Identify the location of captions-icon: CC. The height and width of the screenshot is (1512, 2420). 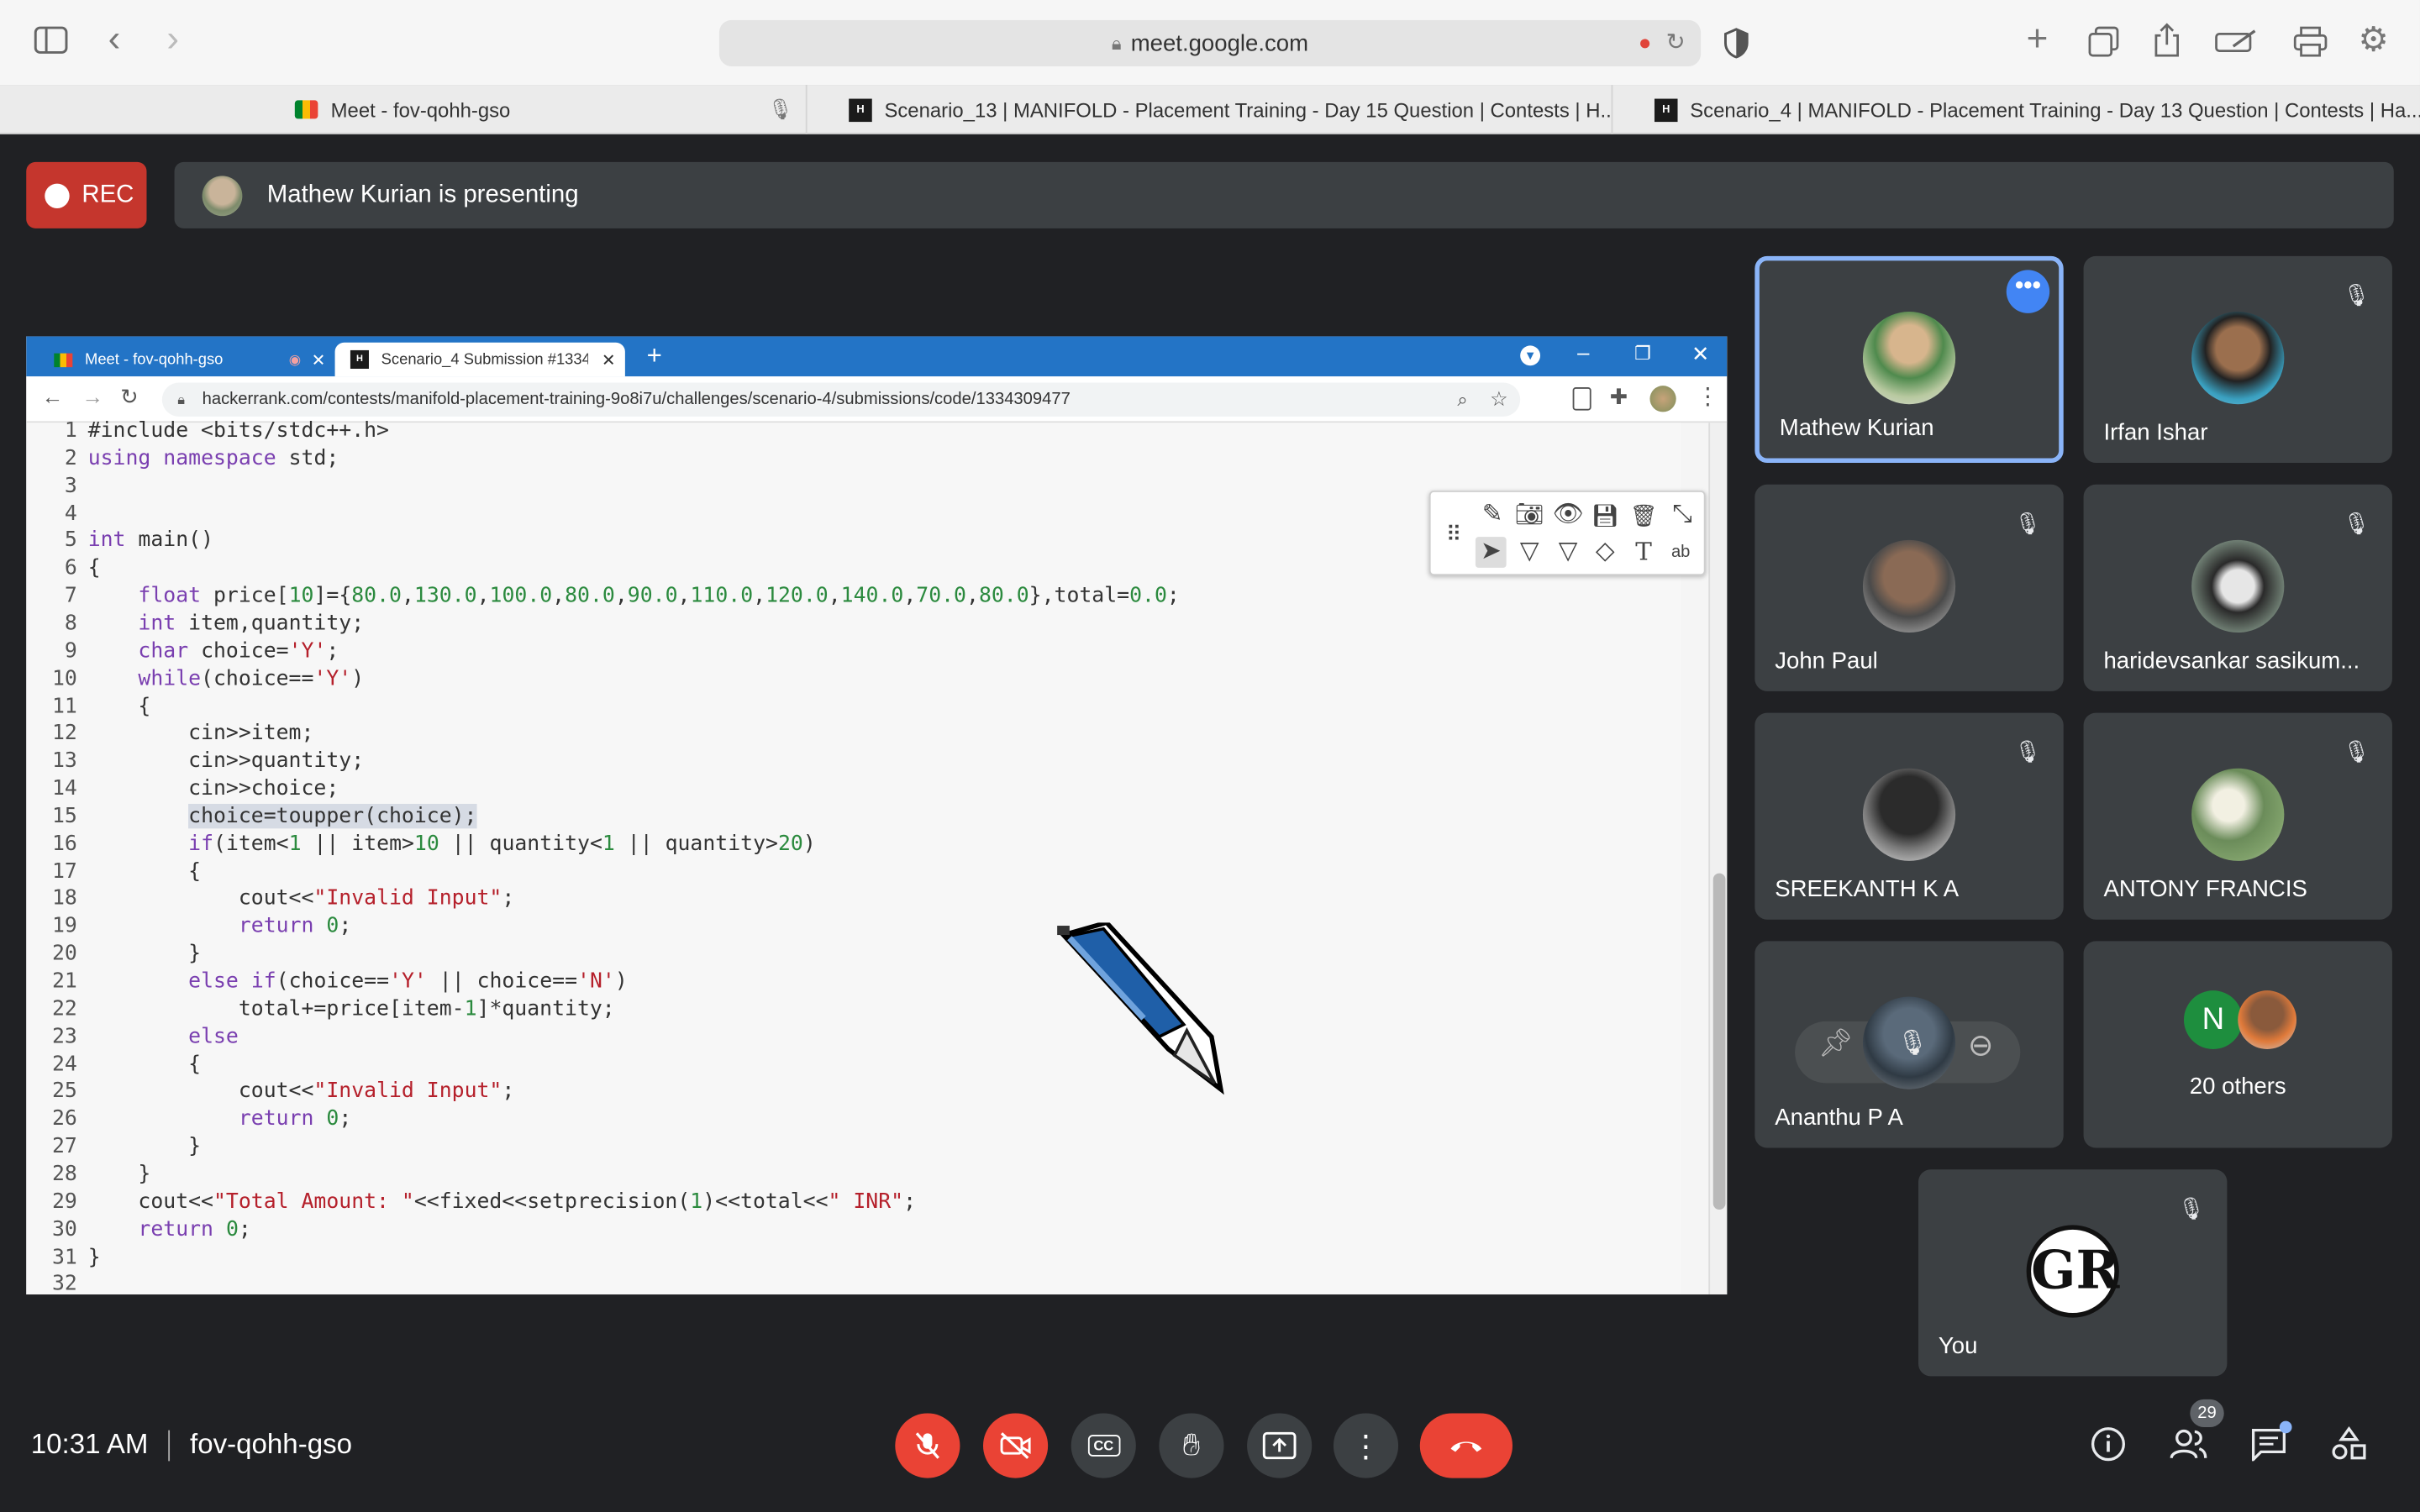
(1103, 1446).